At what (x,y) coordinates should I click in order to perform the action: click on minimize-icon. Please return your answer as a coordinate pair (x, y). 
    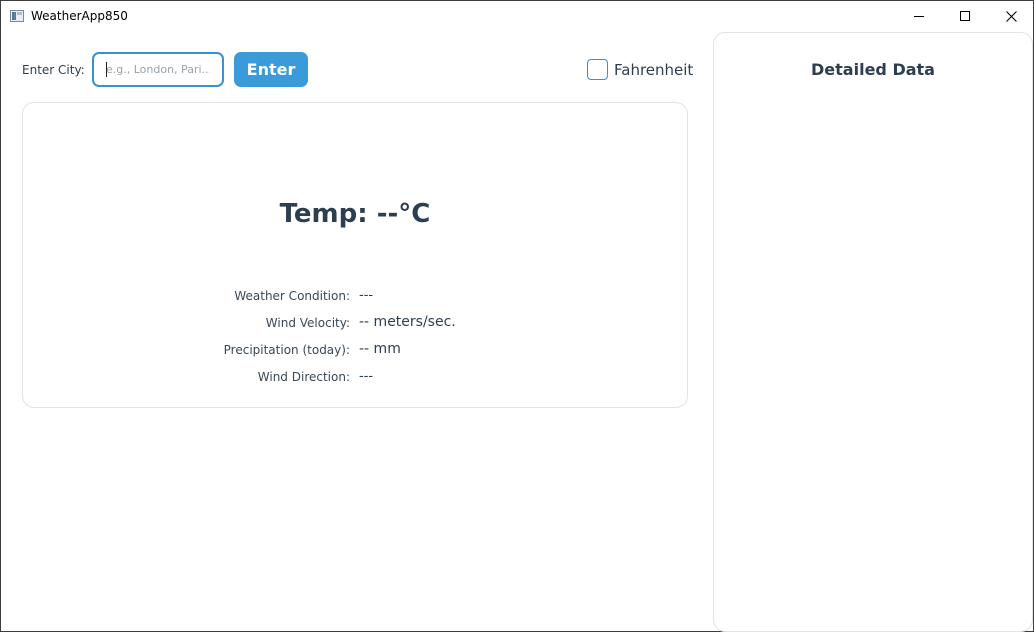
    Looking at the image, I should click on (919, 16).